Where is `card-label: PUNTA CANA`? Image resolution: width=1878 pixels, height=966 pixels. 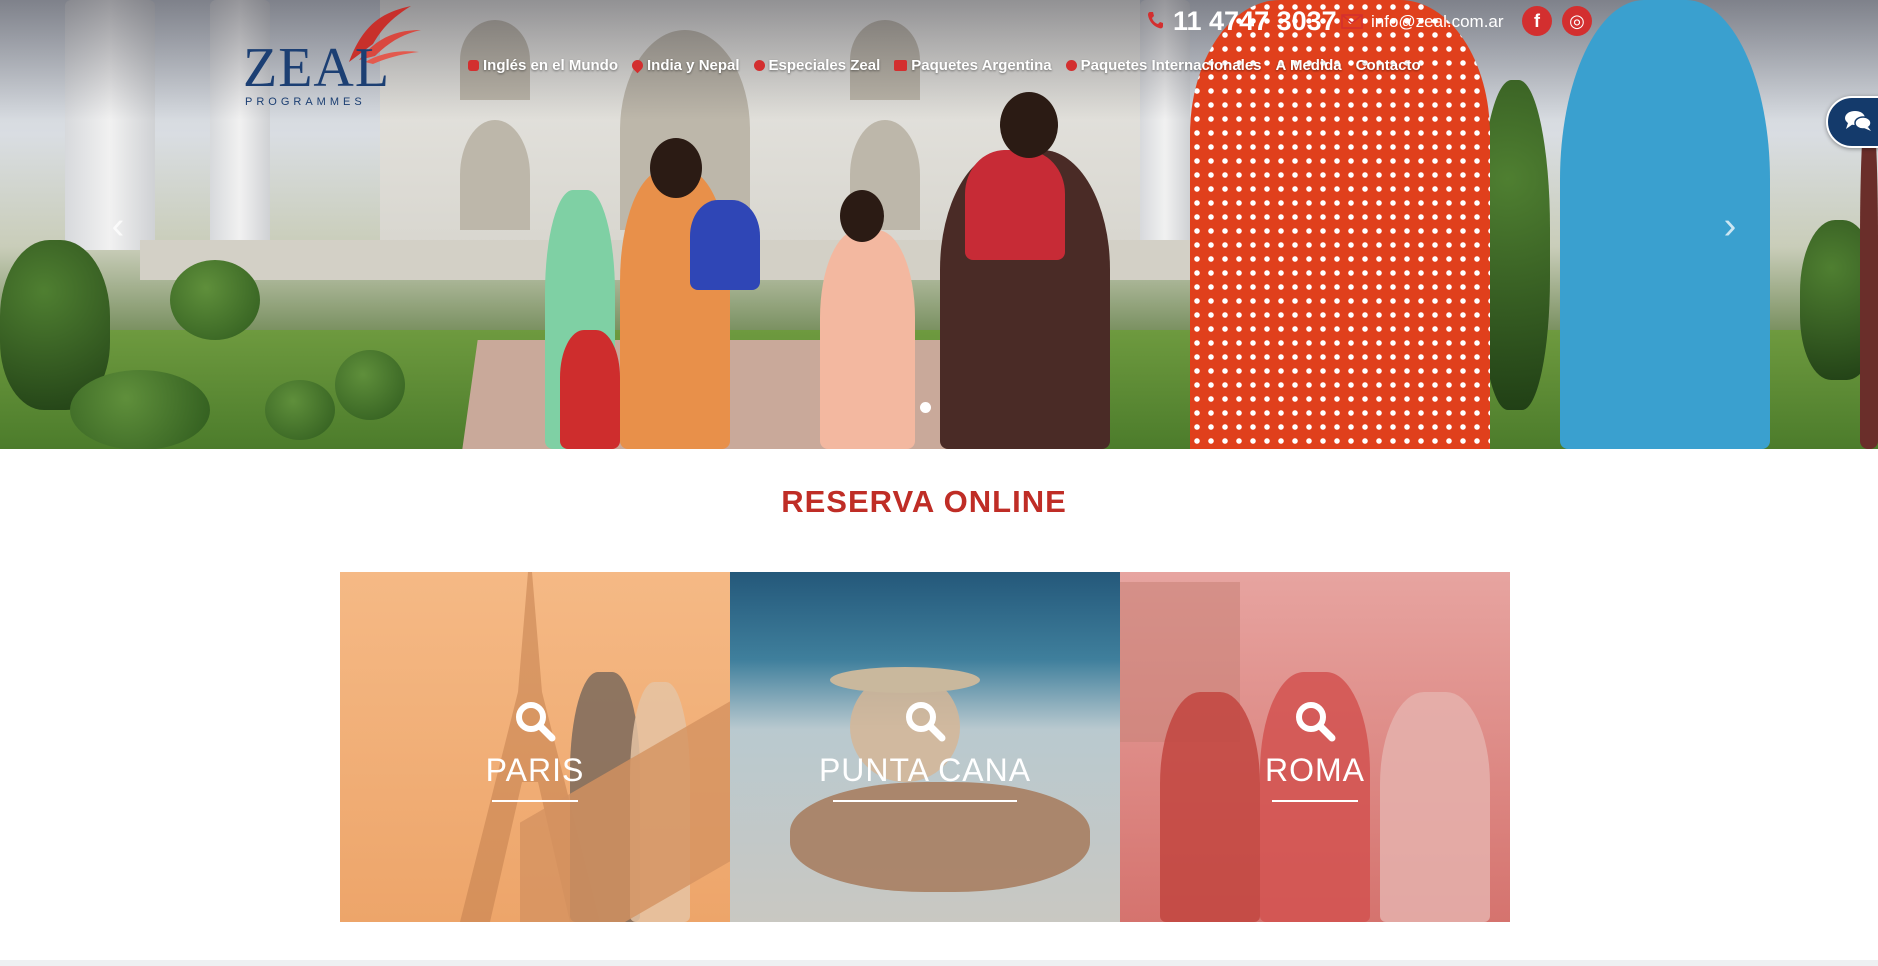
card-label: PUNTA CANA is located at coordinates (925, 770).